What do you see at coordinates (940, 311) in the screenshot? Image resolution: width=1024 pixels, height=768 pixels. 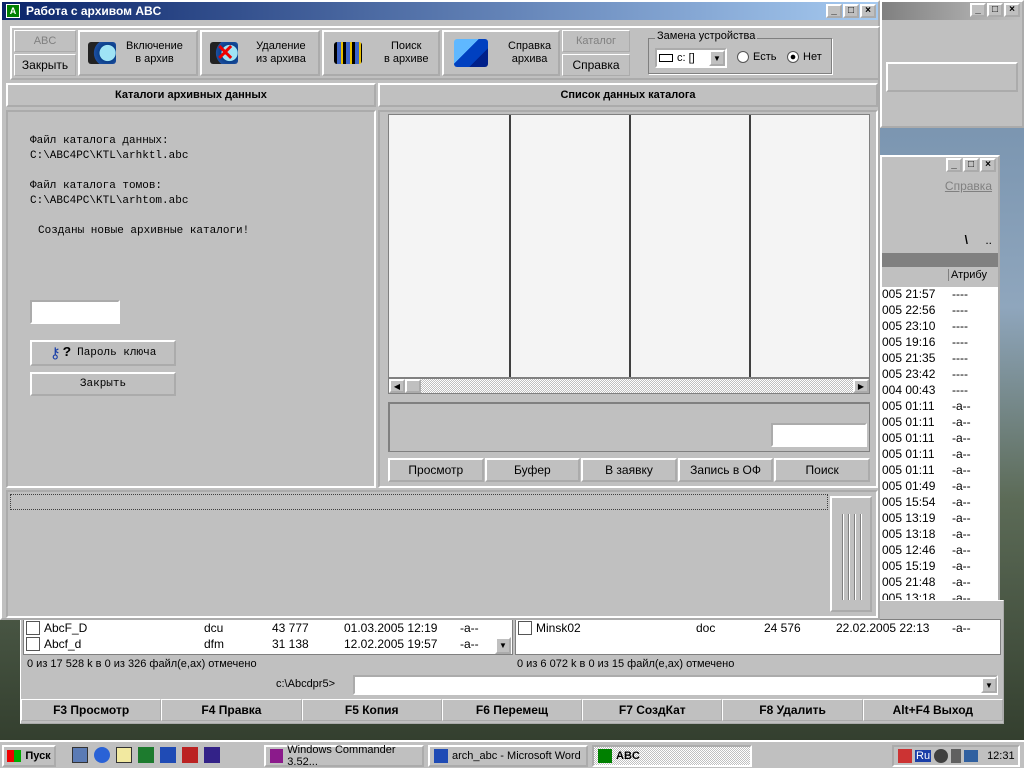 I see `file-row: 005 22:56 ----` at bounding box center [940, 311].